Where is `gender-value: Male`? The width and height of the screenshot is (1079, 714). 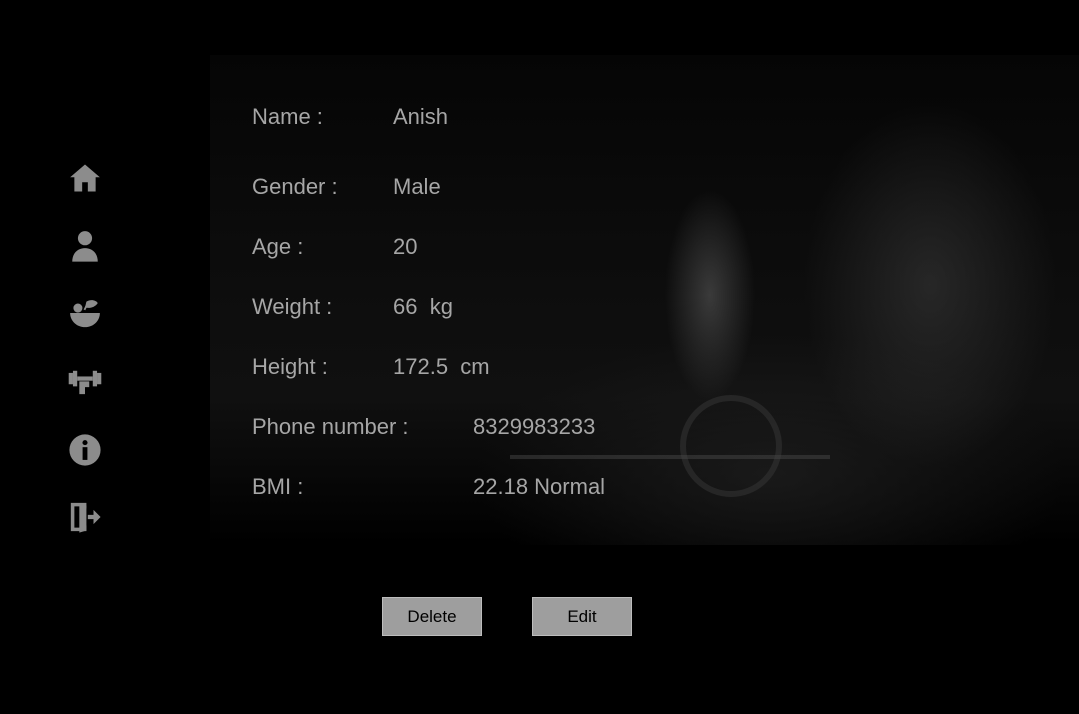
gender-value: Male is located at coordinates (417, 186).